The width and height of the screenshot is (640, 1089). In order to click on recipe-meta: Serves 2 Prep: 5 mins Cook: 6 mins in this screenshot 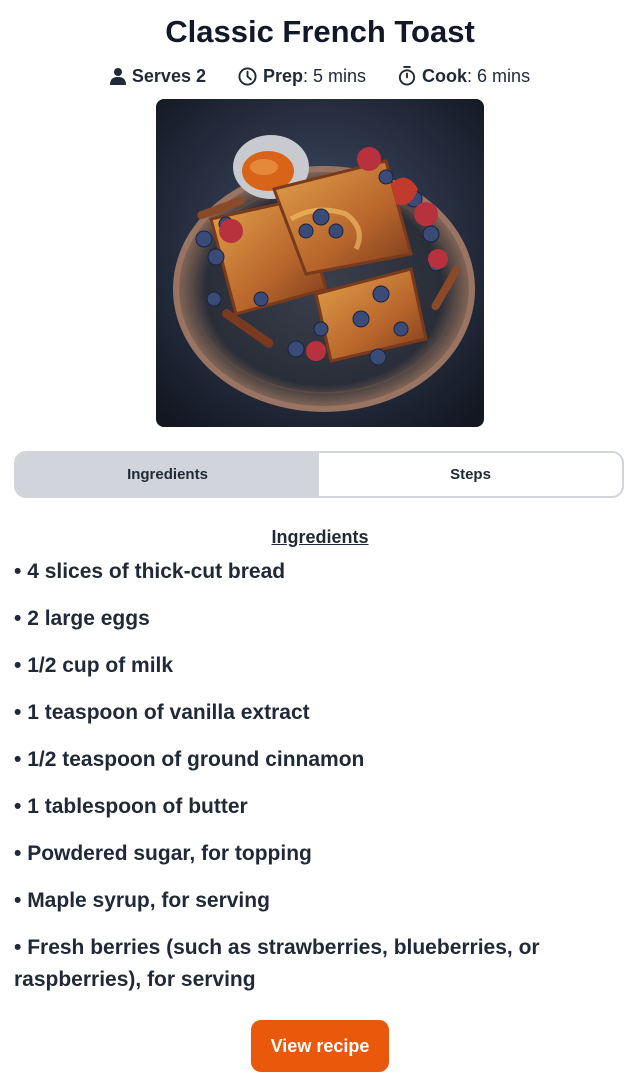, I will do `click(320, 76)`.